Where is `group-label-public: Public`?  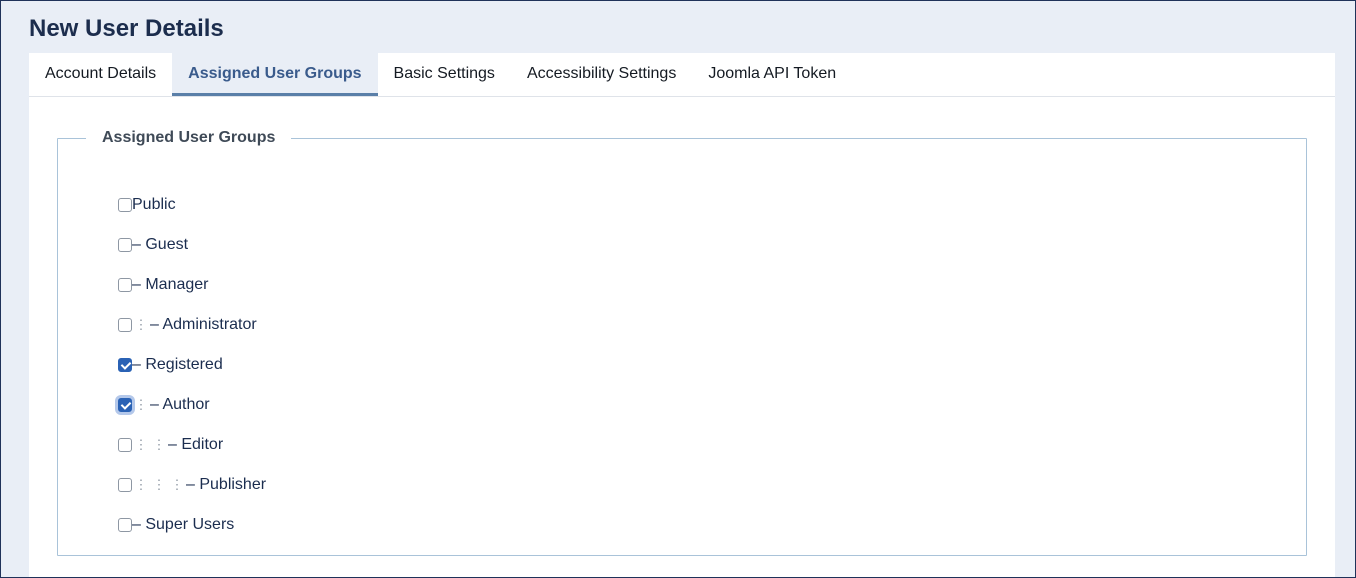 group-label-public: Public is located at coordinates (154, 204).